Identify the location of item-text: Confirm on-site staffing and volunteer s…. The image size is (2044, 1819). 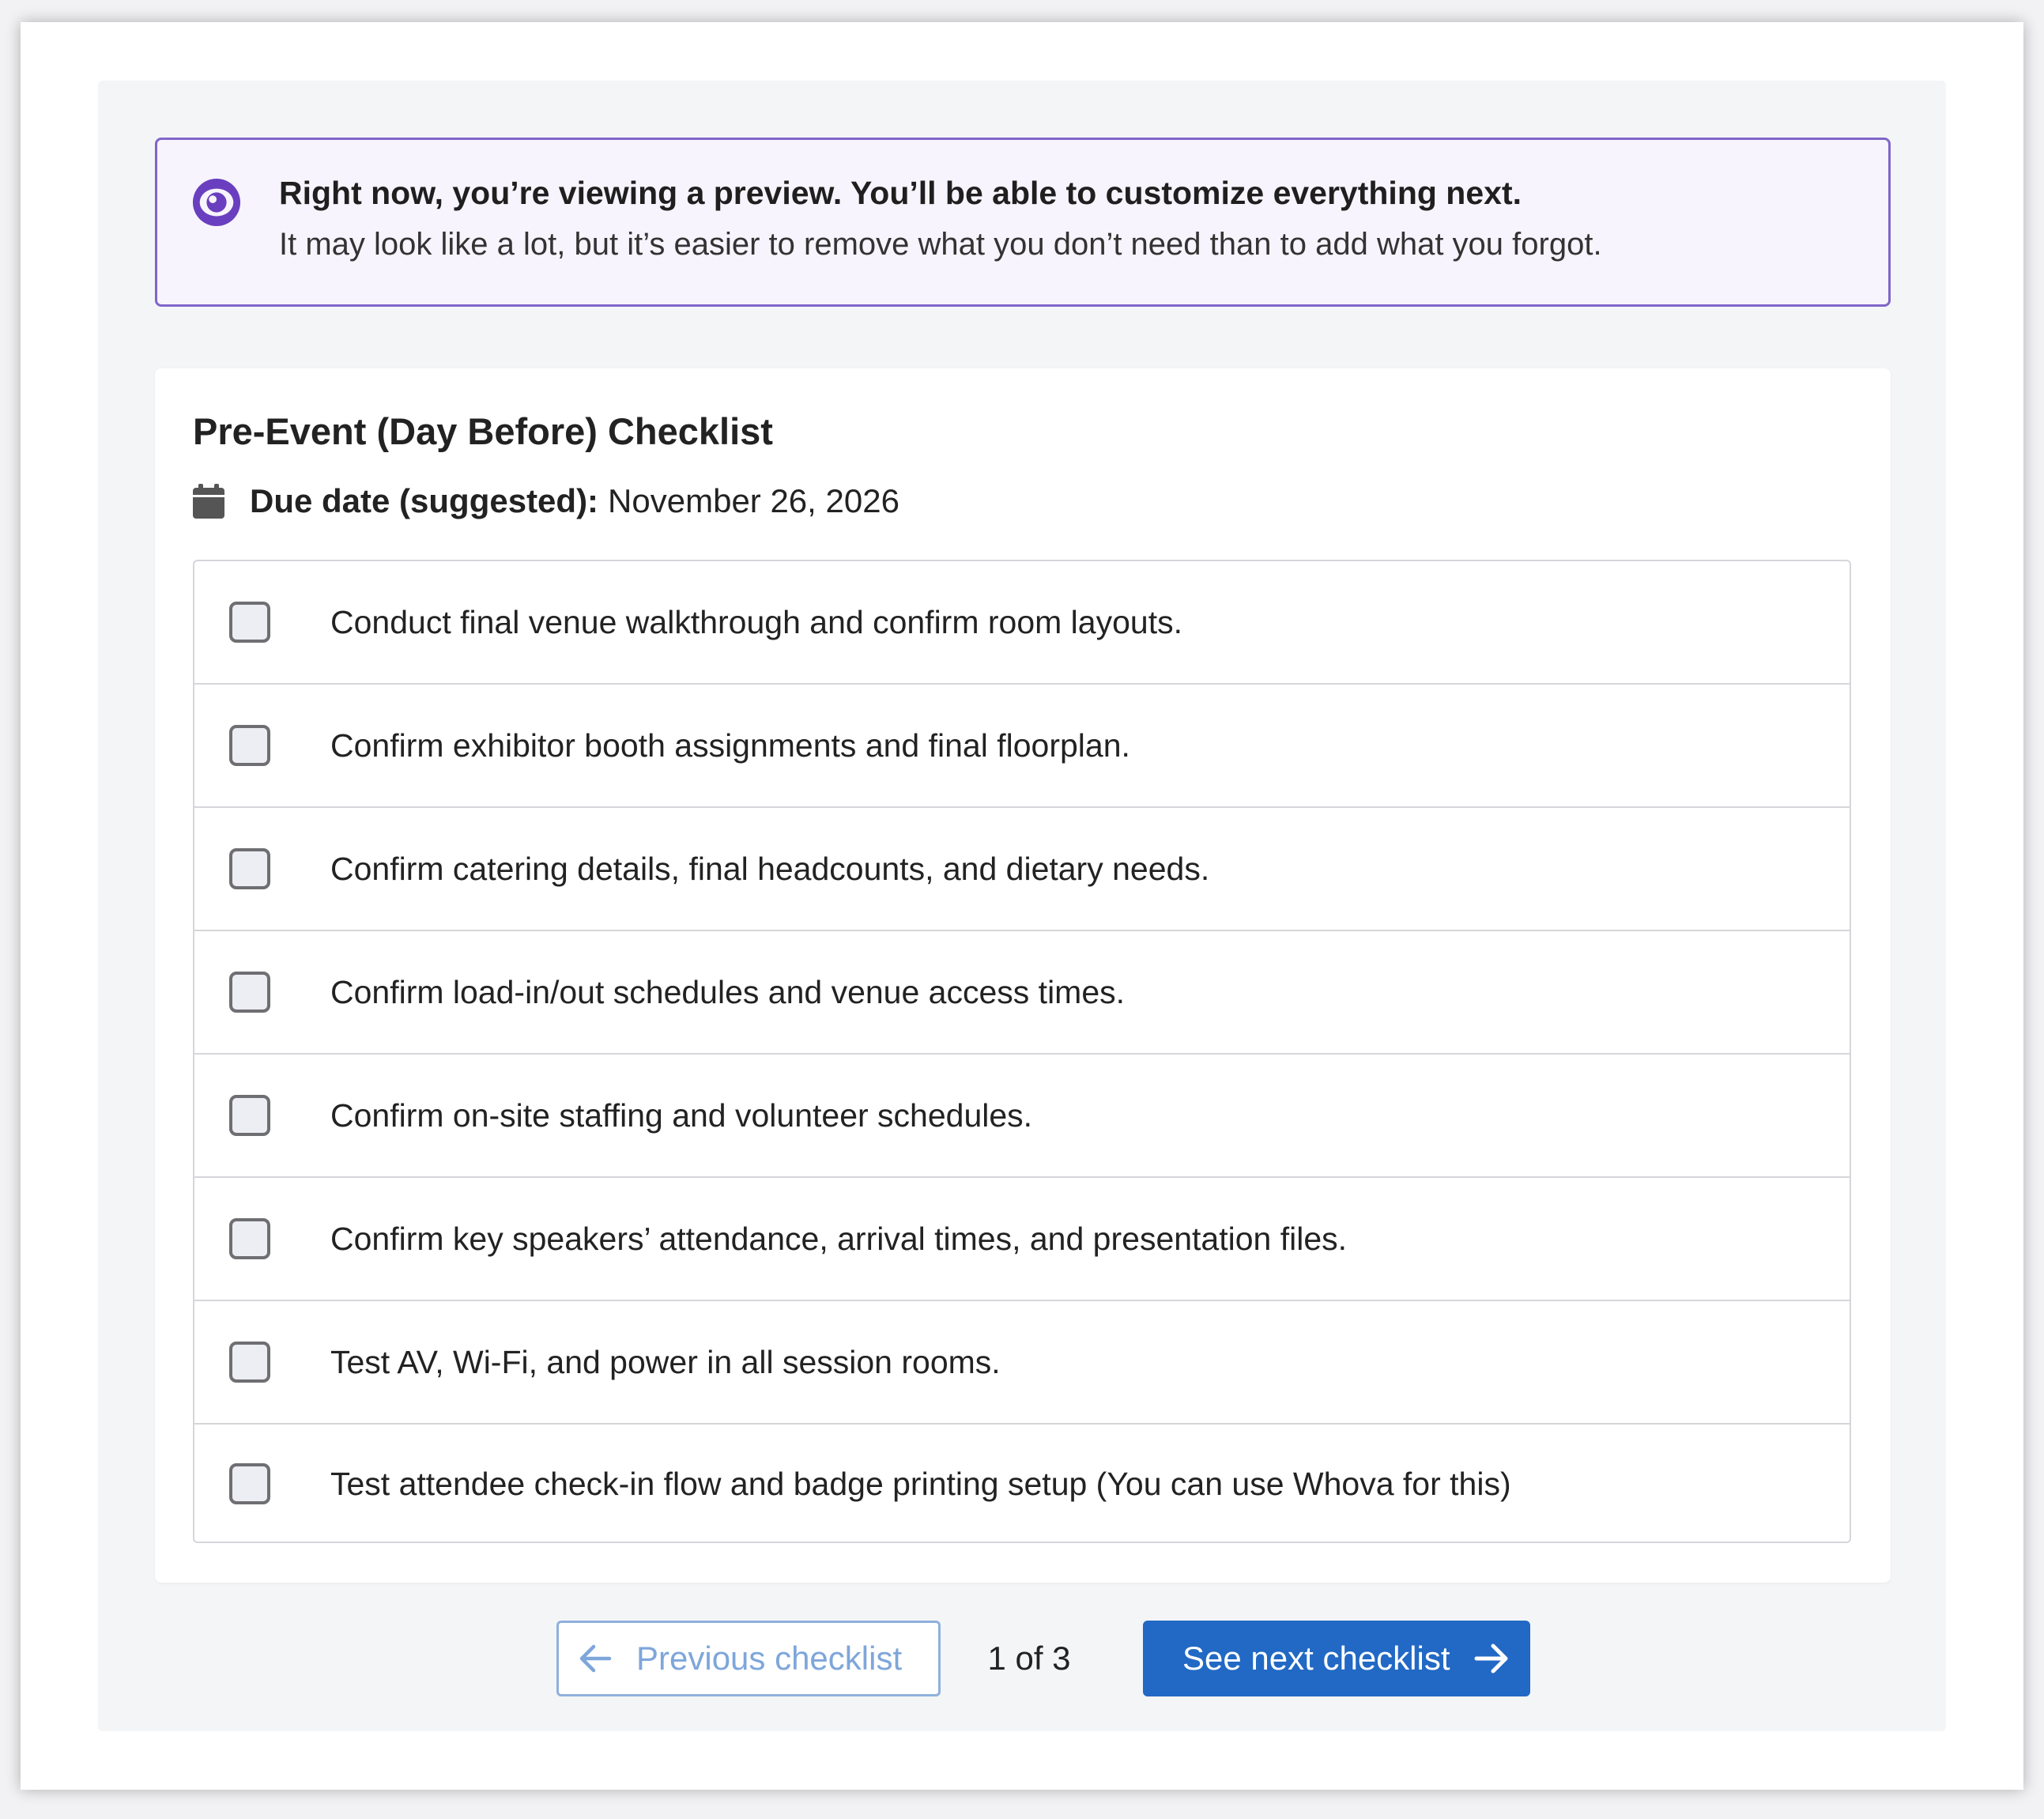
(681, 1115).